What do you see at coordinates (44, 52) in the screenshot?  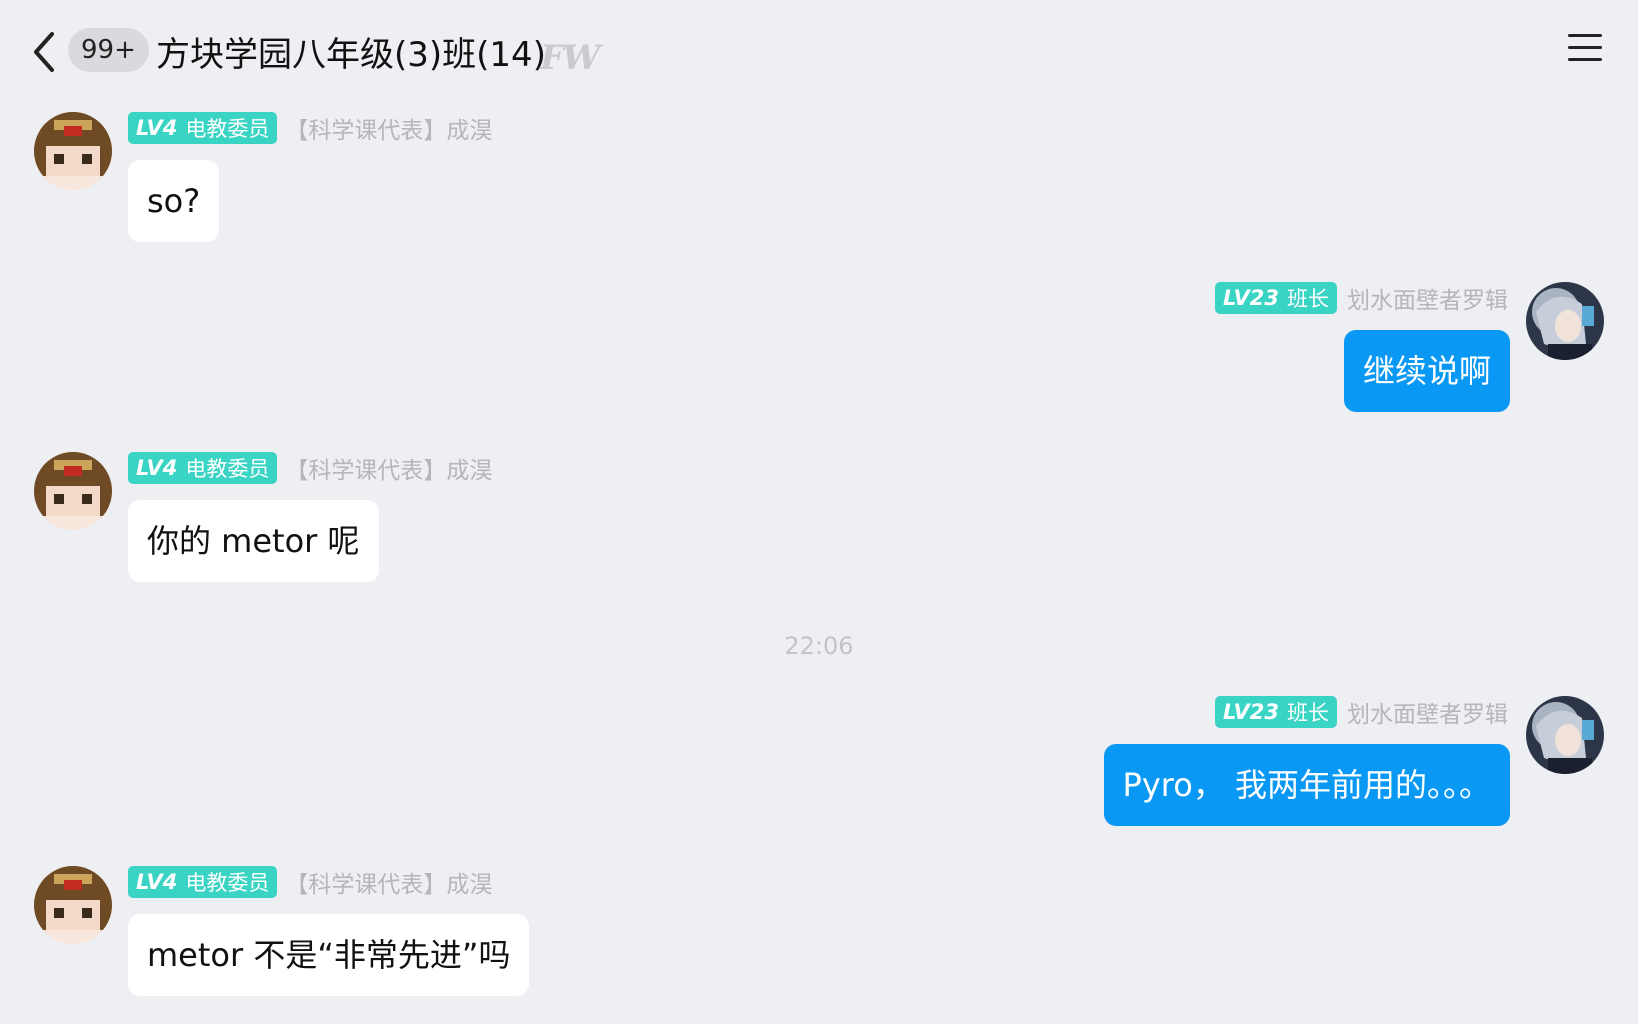 I see `back-arrow-icon` at bounding box center [44, 52].